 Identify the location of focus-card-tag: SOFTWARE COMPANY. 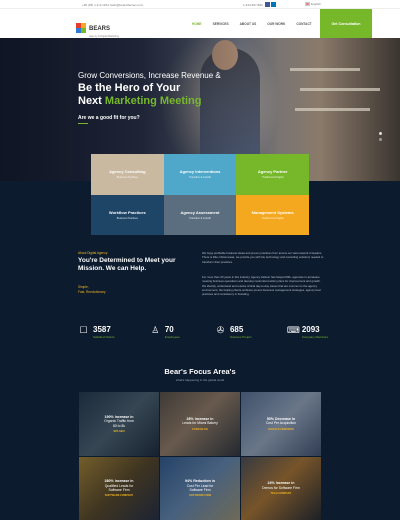
(119, 496).